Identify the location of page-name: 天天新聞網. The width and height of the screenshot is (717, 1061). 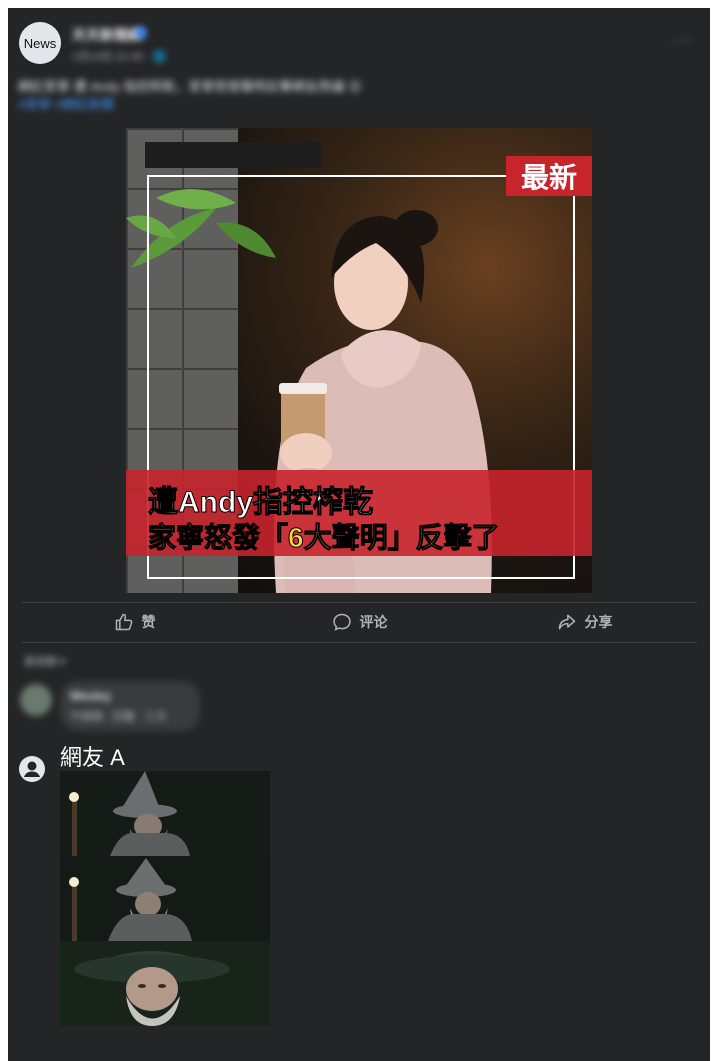
(107, 35).